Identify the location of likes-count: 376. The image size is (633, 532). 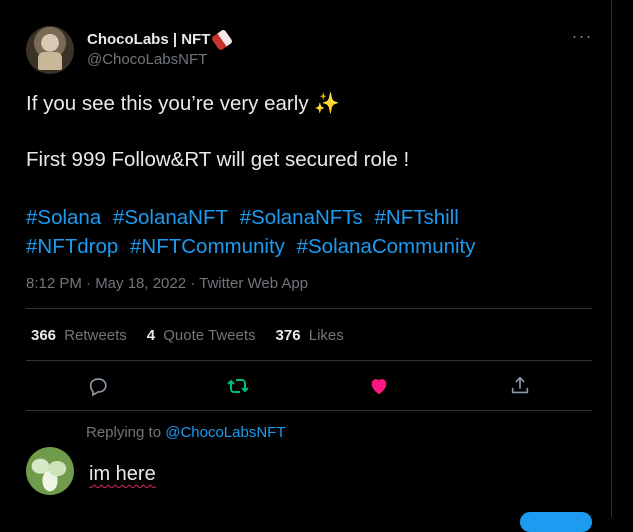
(288, 335).